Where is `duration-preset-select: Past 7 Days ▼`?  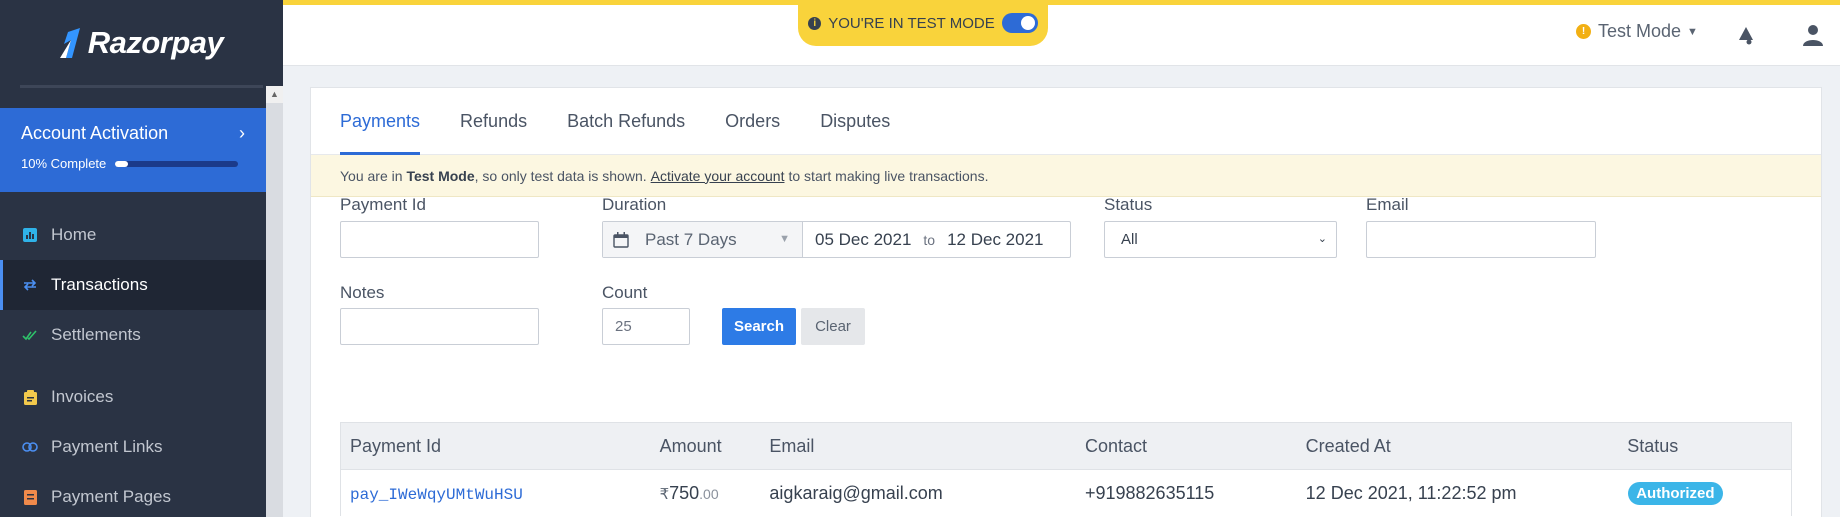 duration-preset-select: Past 7 Days ▼ is located at coordinates (703, 239).